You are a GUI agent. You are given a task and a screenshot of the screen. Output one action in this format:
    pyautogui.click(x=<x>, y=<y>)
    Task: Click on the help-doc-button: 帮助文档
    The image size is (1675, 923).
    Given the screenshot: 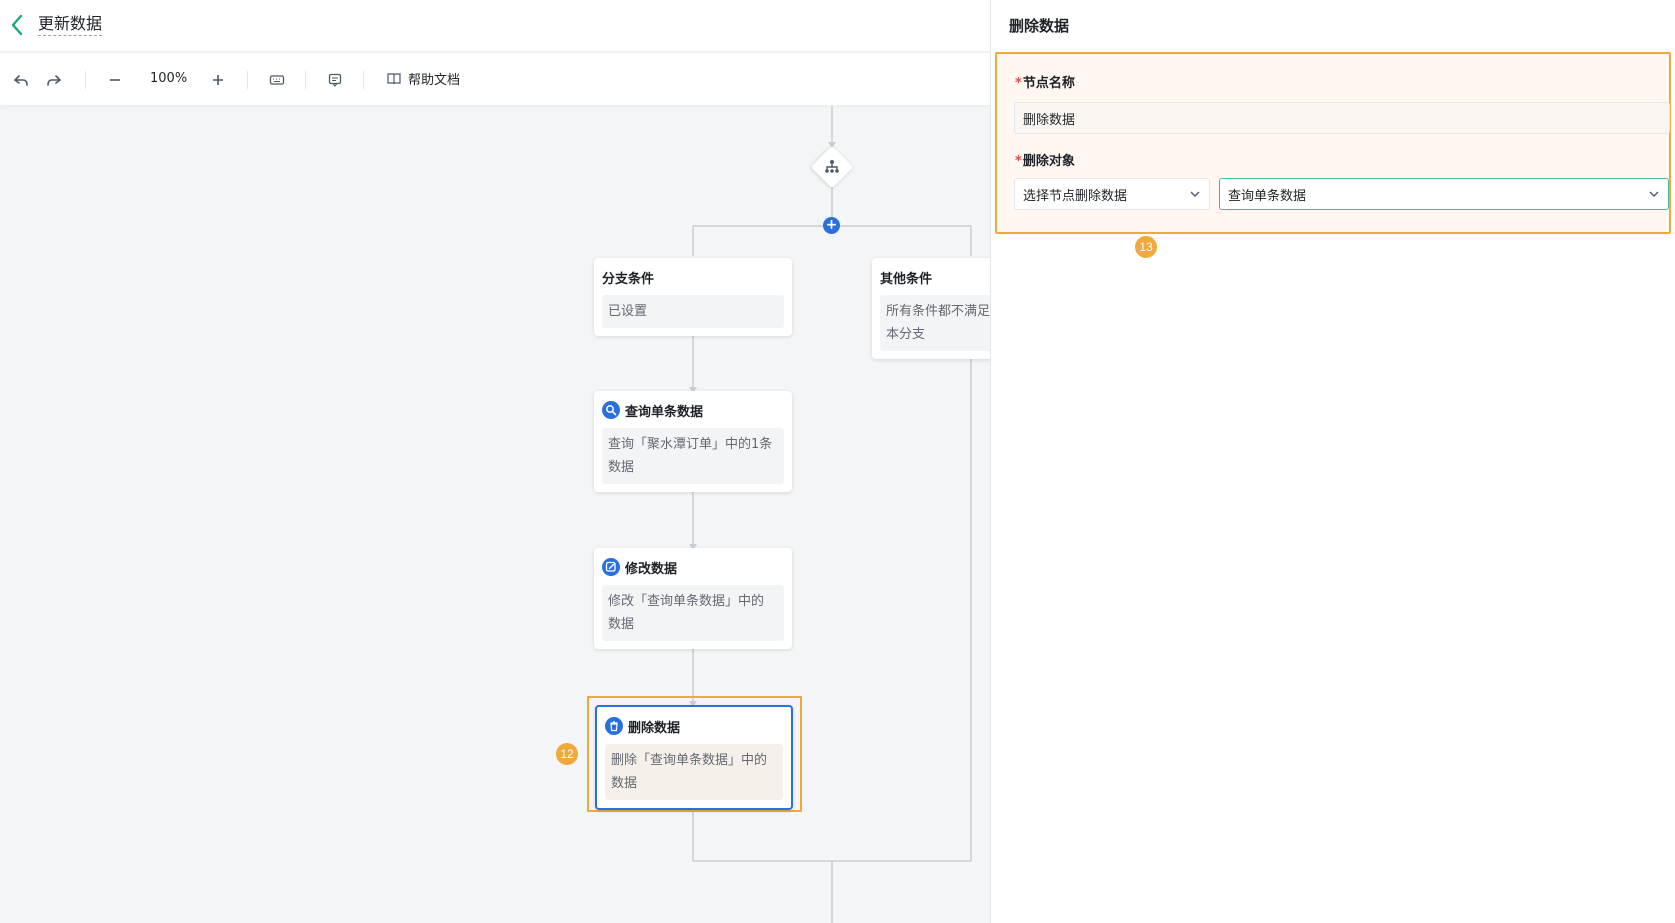 What is the action you would take?
    pyautogui.click(x=423, y=78)
    